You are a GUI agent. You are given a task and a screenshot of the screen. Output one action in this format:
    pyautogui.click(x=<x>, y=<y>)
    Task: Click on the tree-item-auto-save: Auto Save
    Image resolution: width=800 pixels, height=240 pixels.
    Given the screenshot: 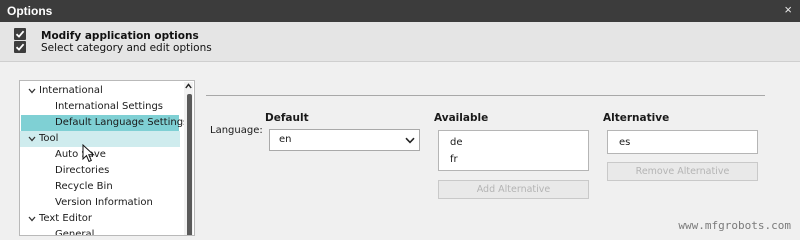 What is the action you would take?
    pyautogui.click(x=100, y=155)
    